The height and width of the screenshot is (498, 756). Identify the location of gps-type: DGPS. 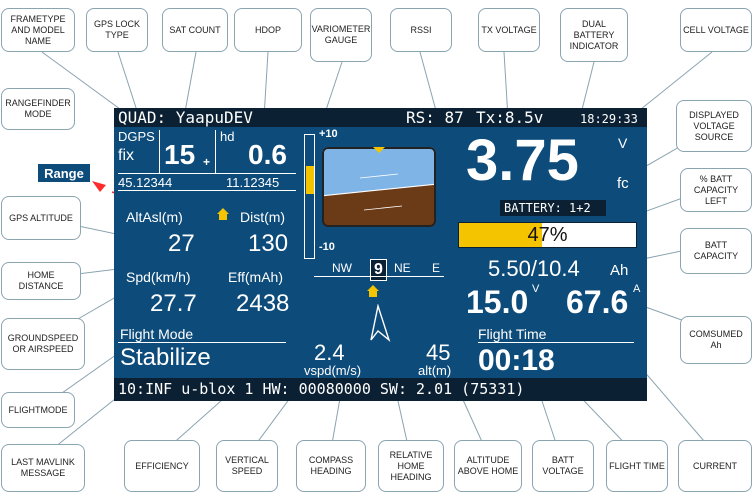
(136, 136).